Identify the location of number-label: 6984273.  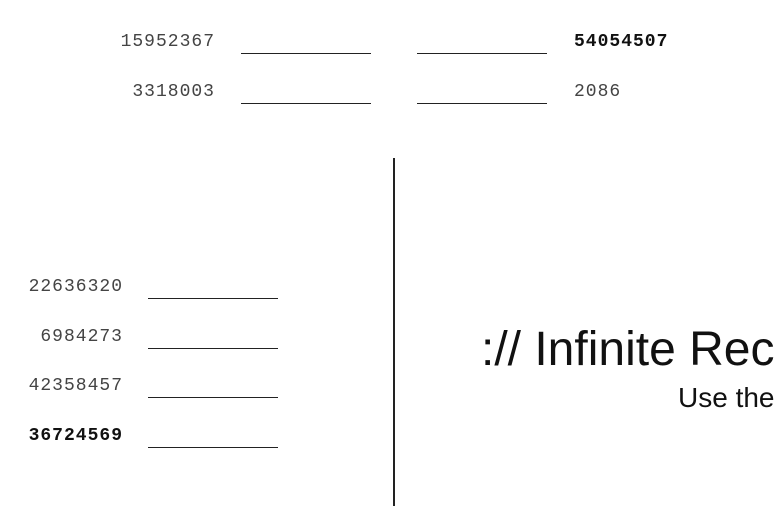
(81, 337).